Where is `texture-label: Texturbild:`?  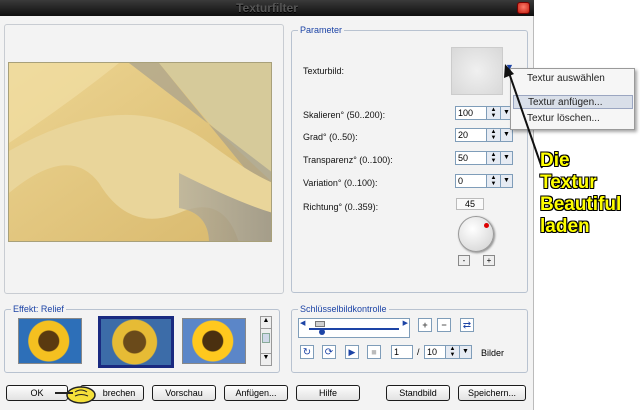 texture-label: Texturbild: is located at coordinates (324, 71).